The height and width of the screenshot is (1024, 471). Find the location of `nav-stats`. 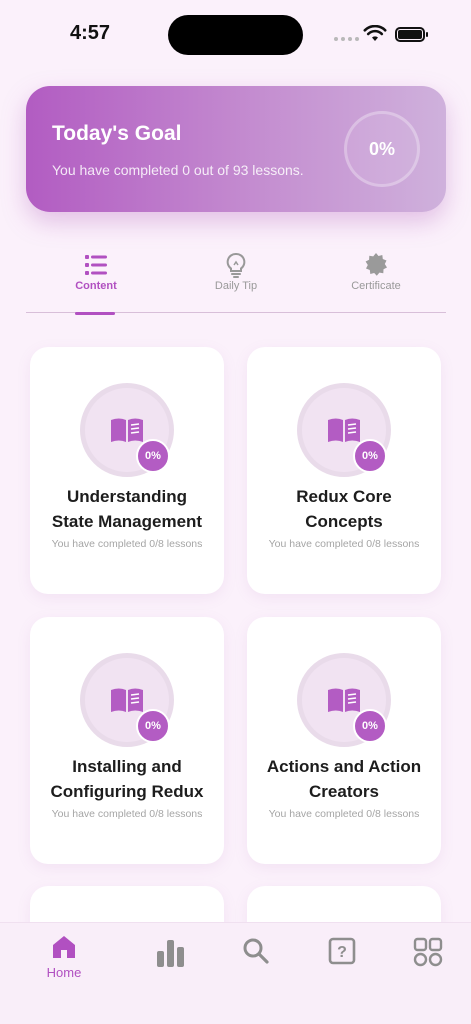

nav-stats is located at coordinates (171, 963).